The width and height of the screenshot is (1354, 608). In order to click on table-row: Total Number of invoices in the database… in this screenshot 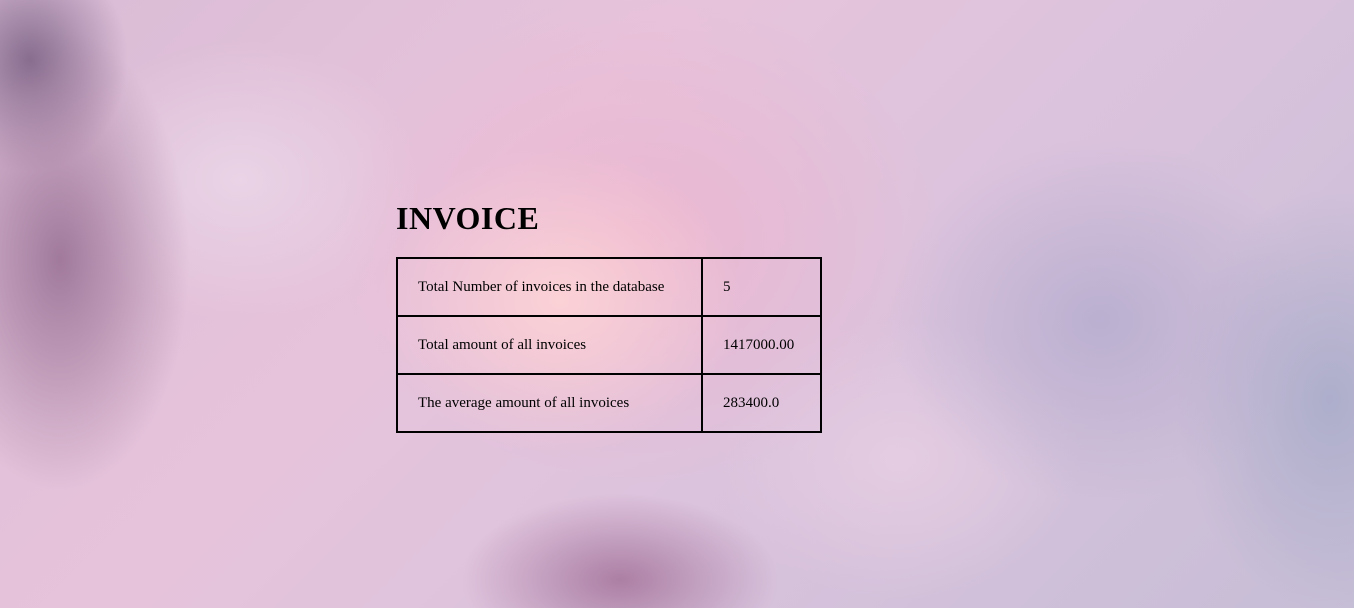, I will do `click(609, 287)`.